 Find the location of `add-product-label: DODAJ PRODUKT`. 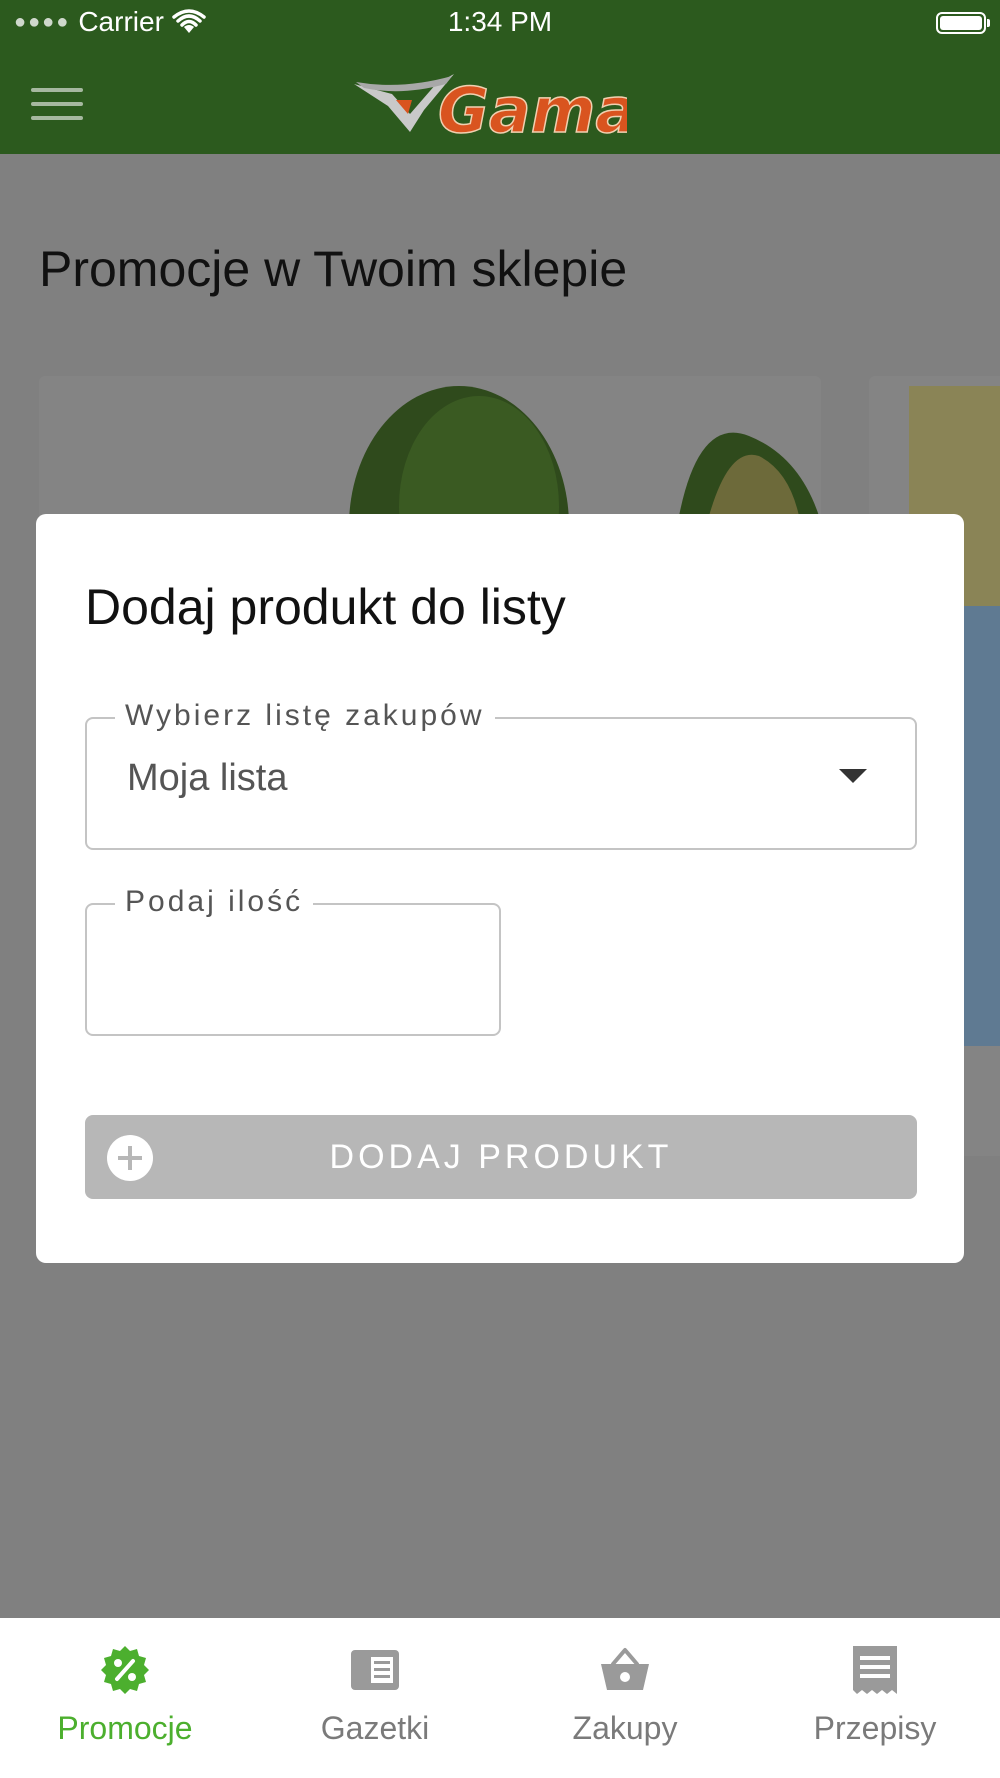

add-product-label: DODAJ PRODUKT is located at coordinates (501, 1157).